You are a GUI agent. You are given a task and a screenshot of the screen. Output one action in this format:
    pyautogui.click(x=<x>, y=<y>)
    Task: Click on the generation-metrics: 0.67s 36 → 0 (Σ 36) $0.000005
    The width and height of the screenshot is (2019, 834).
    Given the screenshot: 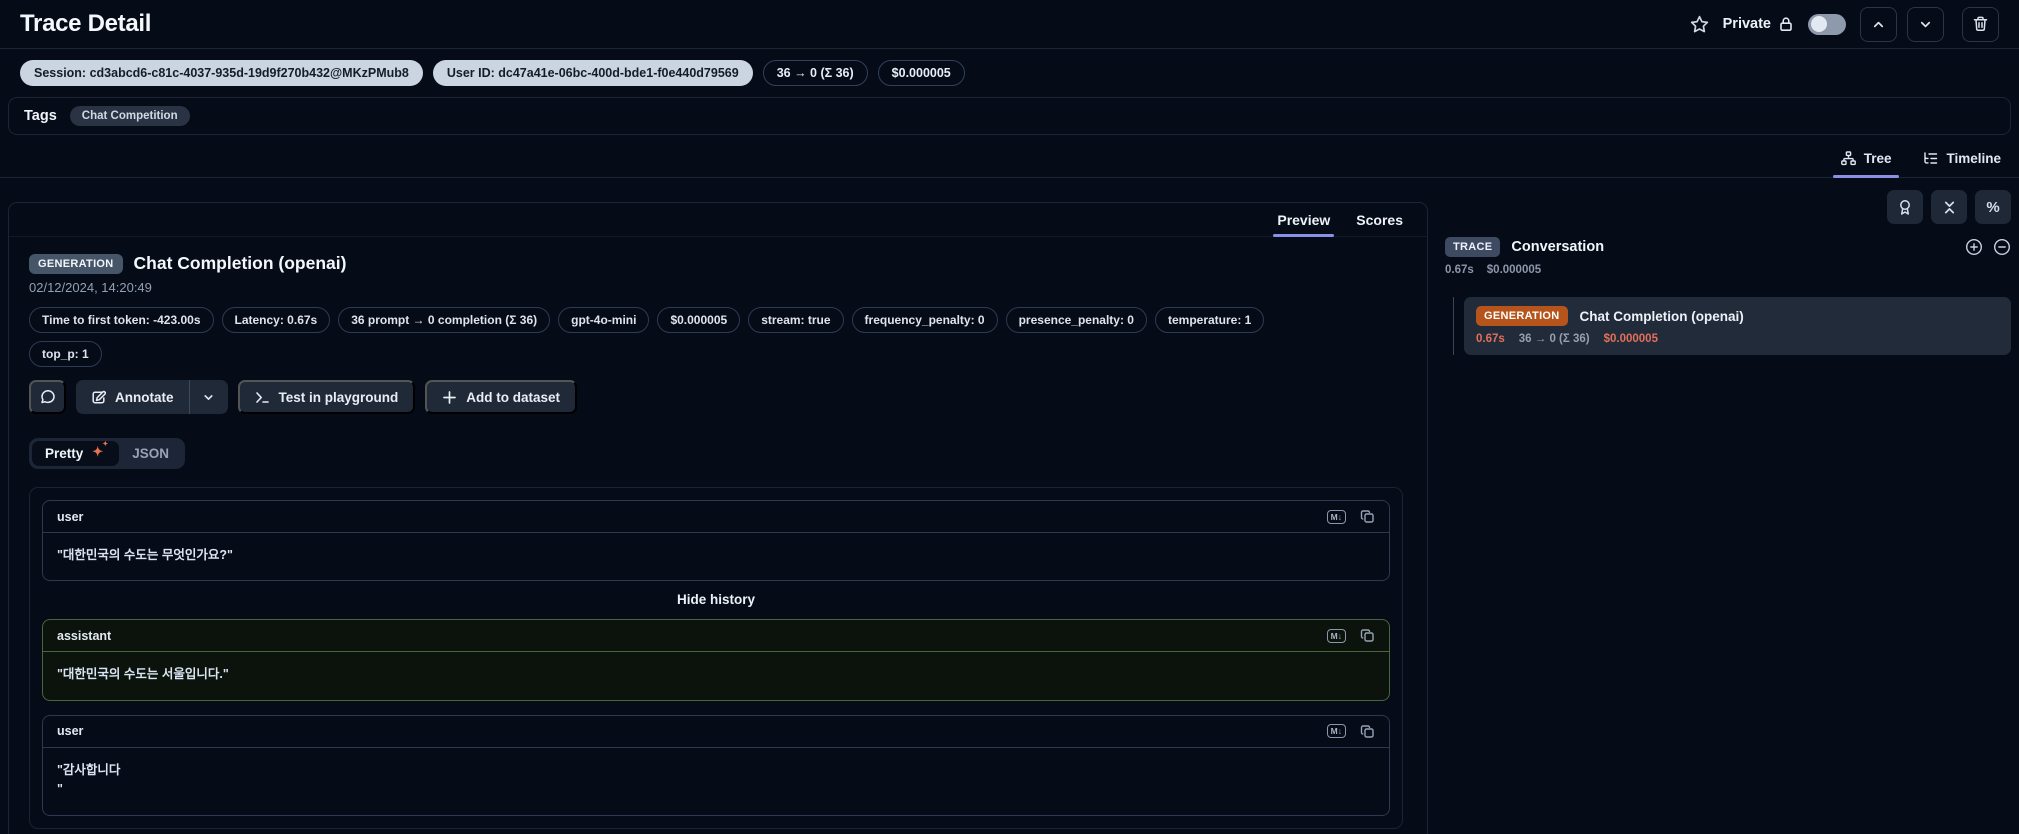 What is the action you would take?
    pyautogui.click(x=1737, y=339)
    